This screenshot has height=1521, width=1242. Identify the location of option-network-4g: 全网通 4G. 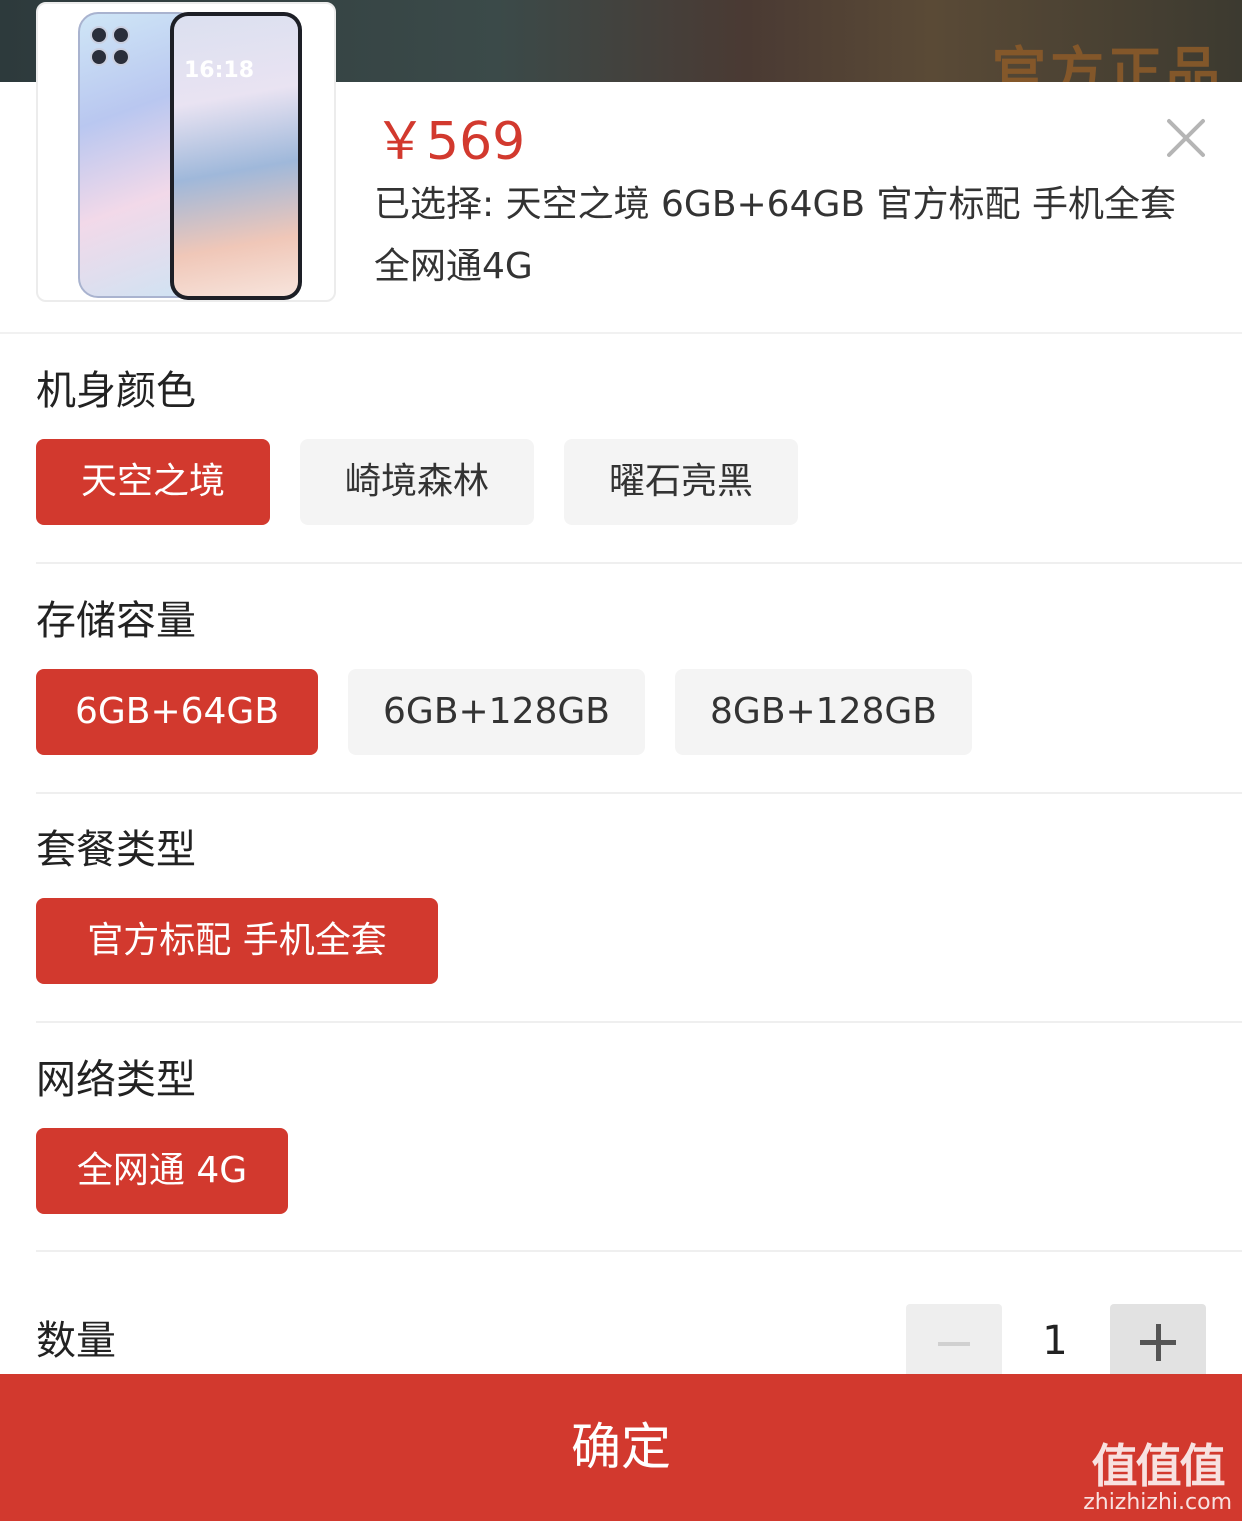
(162, 1171).